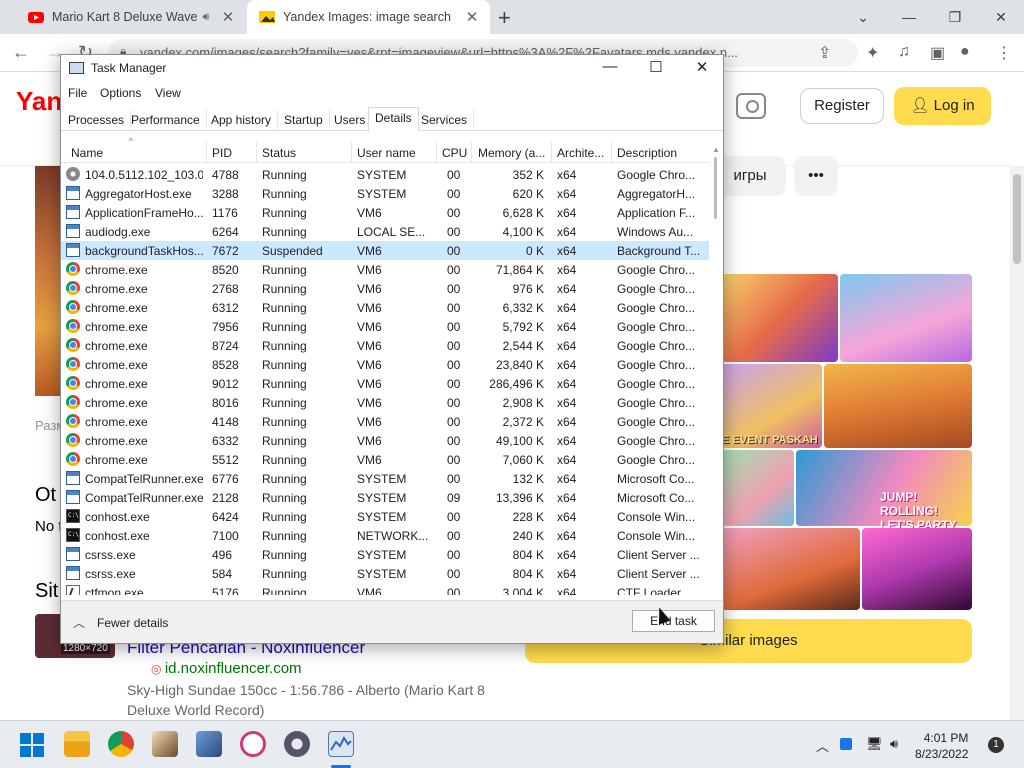 The width and height of the screenshot is (1024, 768). I want to click on login-button: 👤︎ Log in, so click(942, 106).